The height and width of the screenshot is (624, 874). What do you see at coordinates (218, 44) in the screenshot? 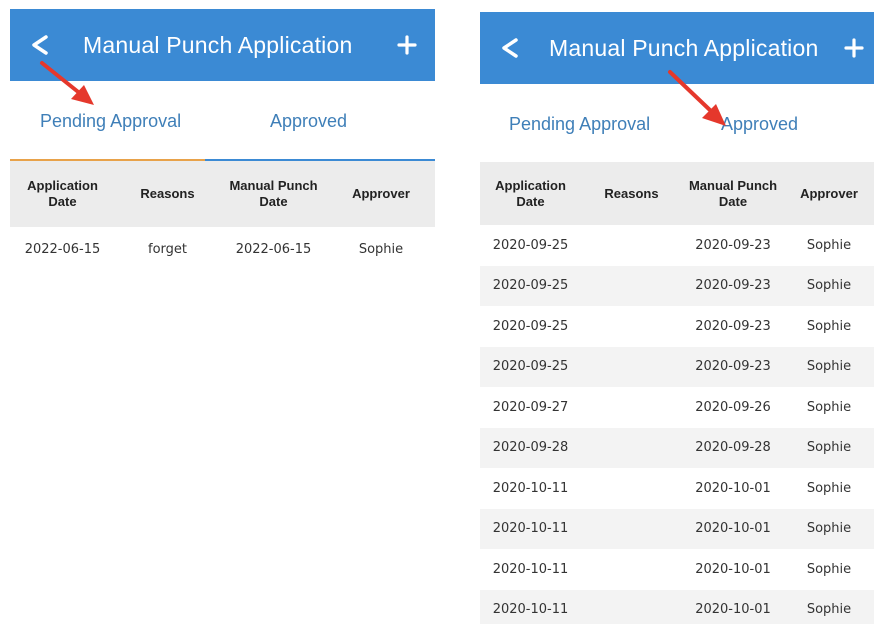
I see `page-title: Manual Punch Application` at bounding box center [218, 44].